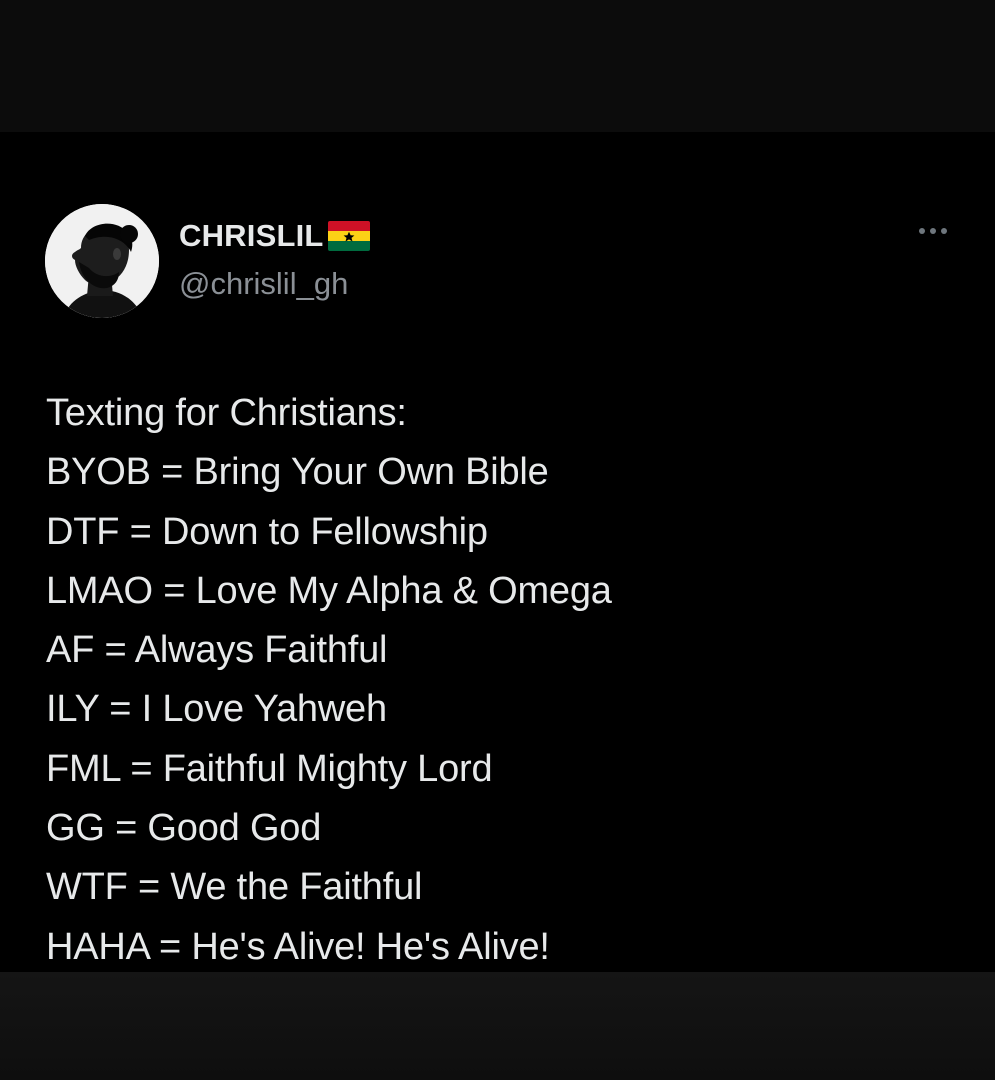 This screenshot has width=995, height=1080. Describe the element at coordinates (267, 531) in the screenshot. I see `tweet-text-line: DTF = Down to Fellowship` at that location.